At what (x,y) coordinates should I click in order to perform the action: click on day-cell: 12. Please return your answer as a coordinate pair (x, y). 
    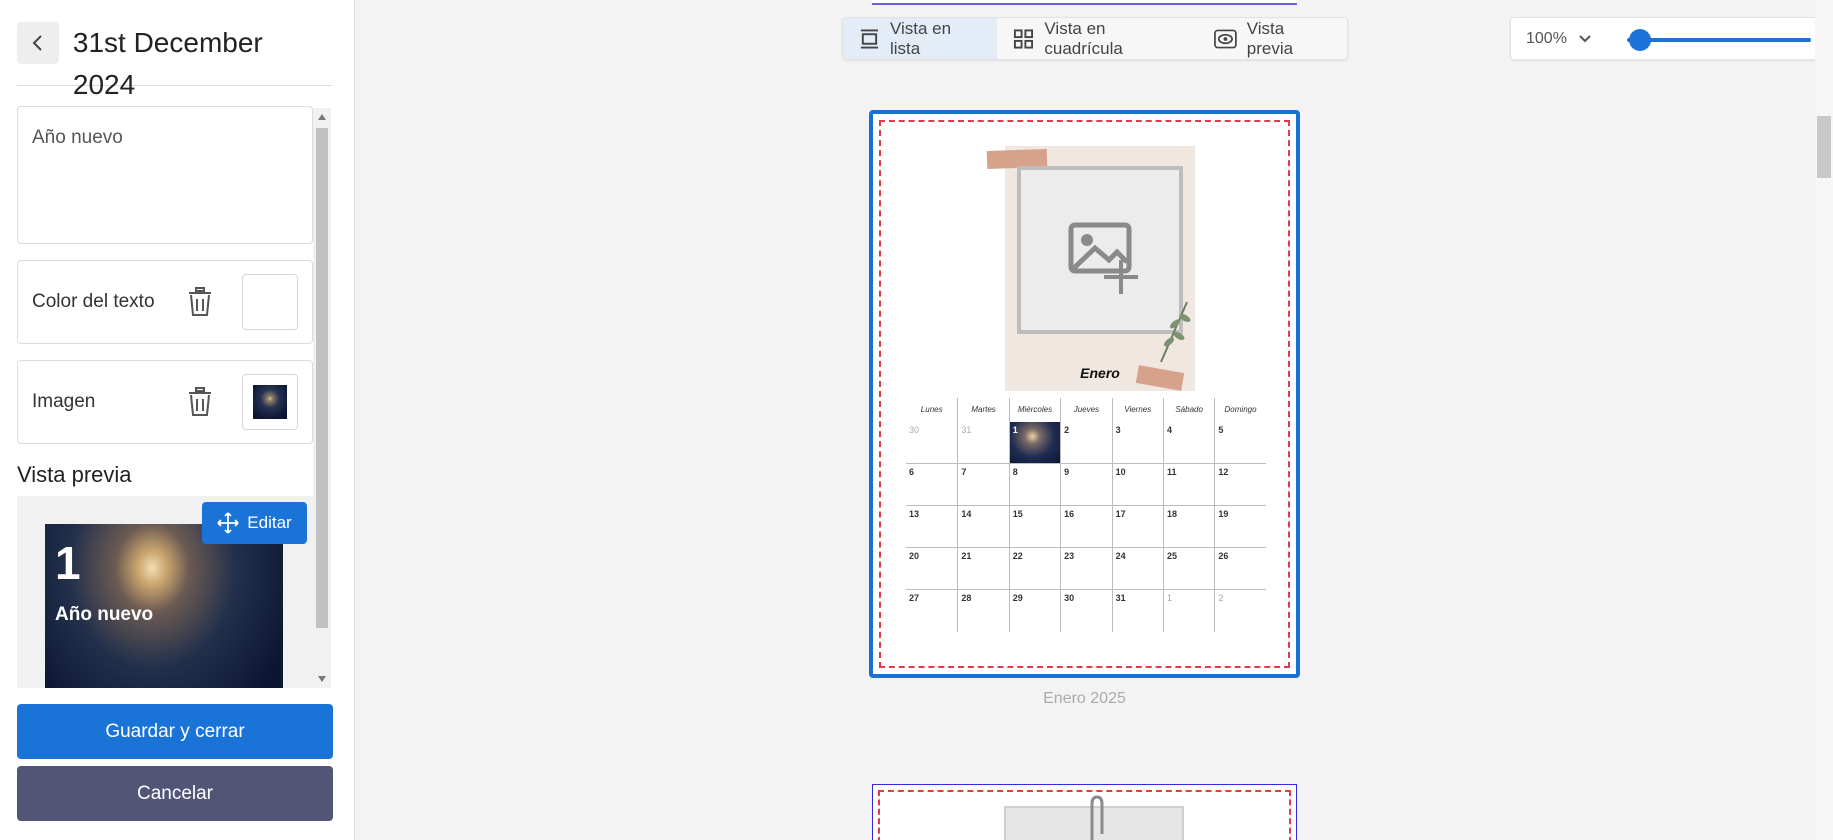
    Looking at the image, I should click on (1239, 484).